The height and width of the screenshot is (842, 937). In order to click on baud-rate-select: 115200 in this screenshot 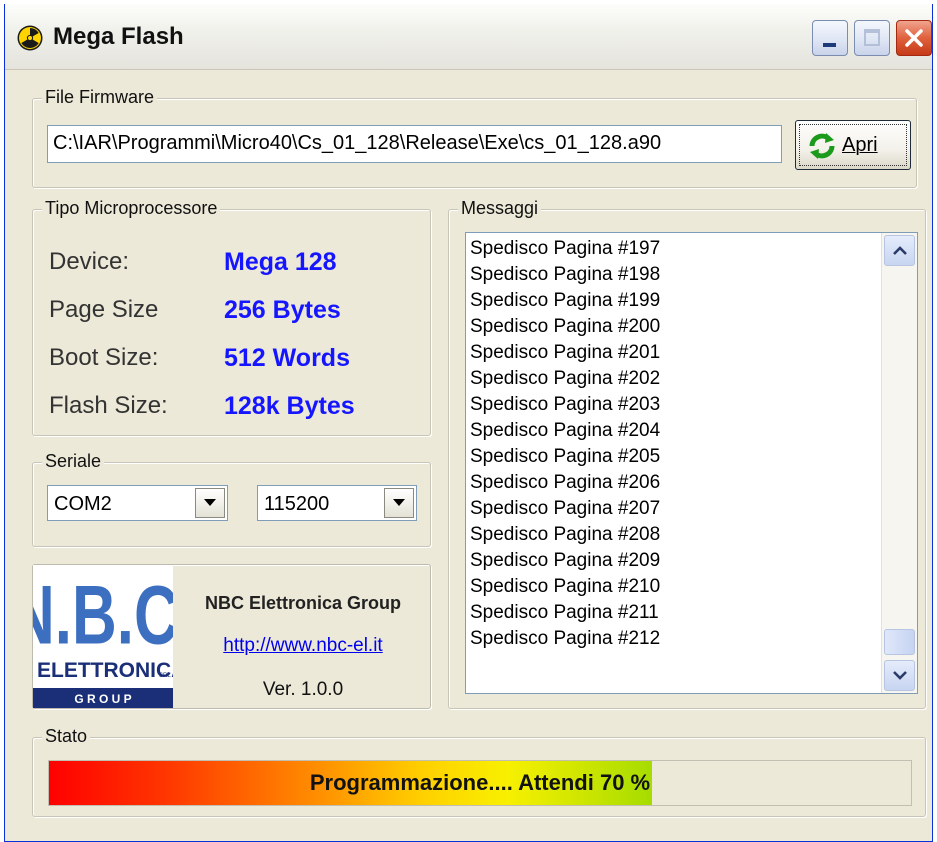, I will do `click(337, 503)`.